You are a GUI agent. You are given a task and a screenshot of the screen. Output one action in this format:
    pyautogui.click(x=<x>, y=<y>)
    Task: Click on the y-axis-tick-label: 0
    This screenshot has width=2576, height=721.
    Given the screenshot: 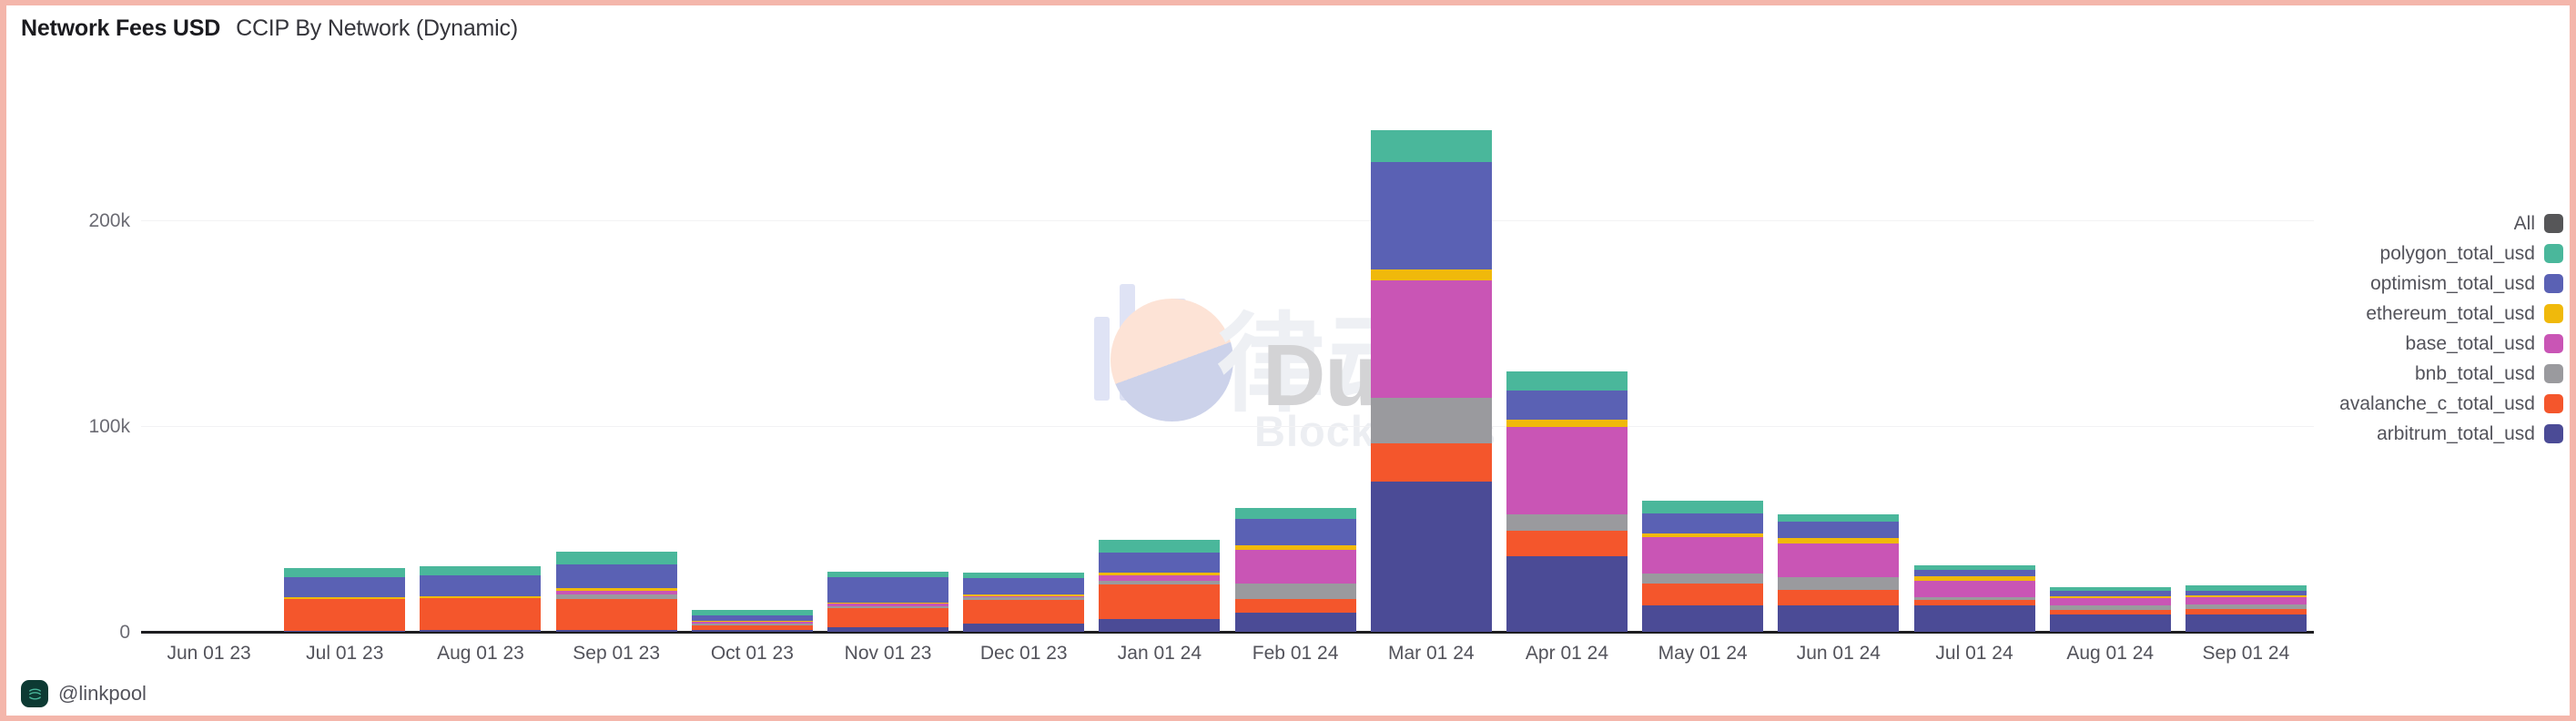 What is the action you would take?
    pyautogui.click(x=124, y=632)
    